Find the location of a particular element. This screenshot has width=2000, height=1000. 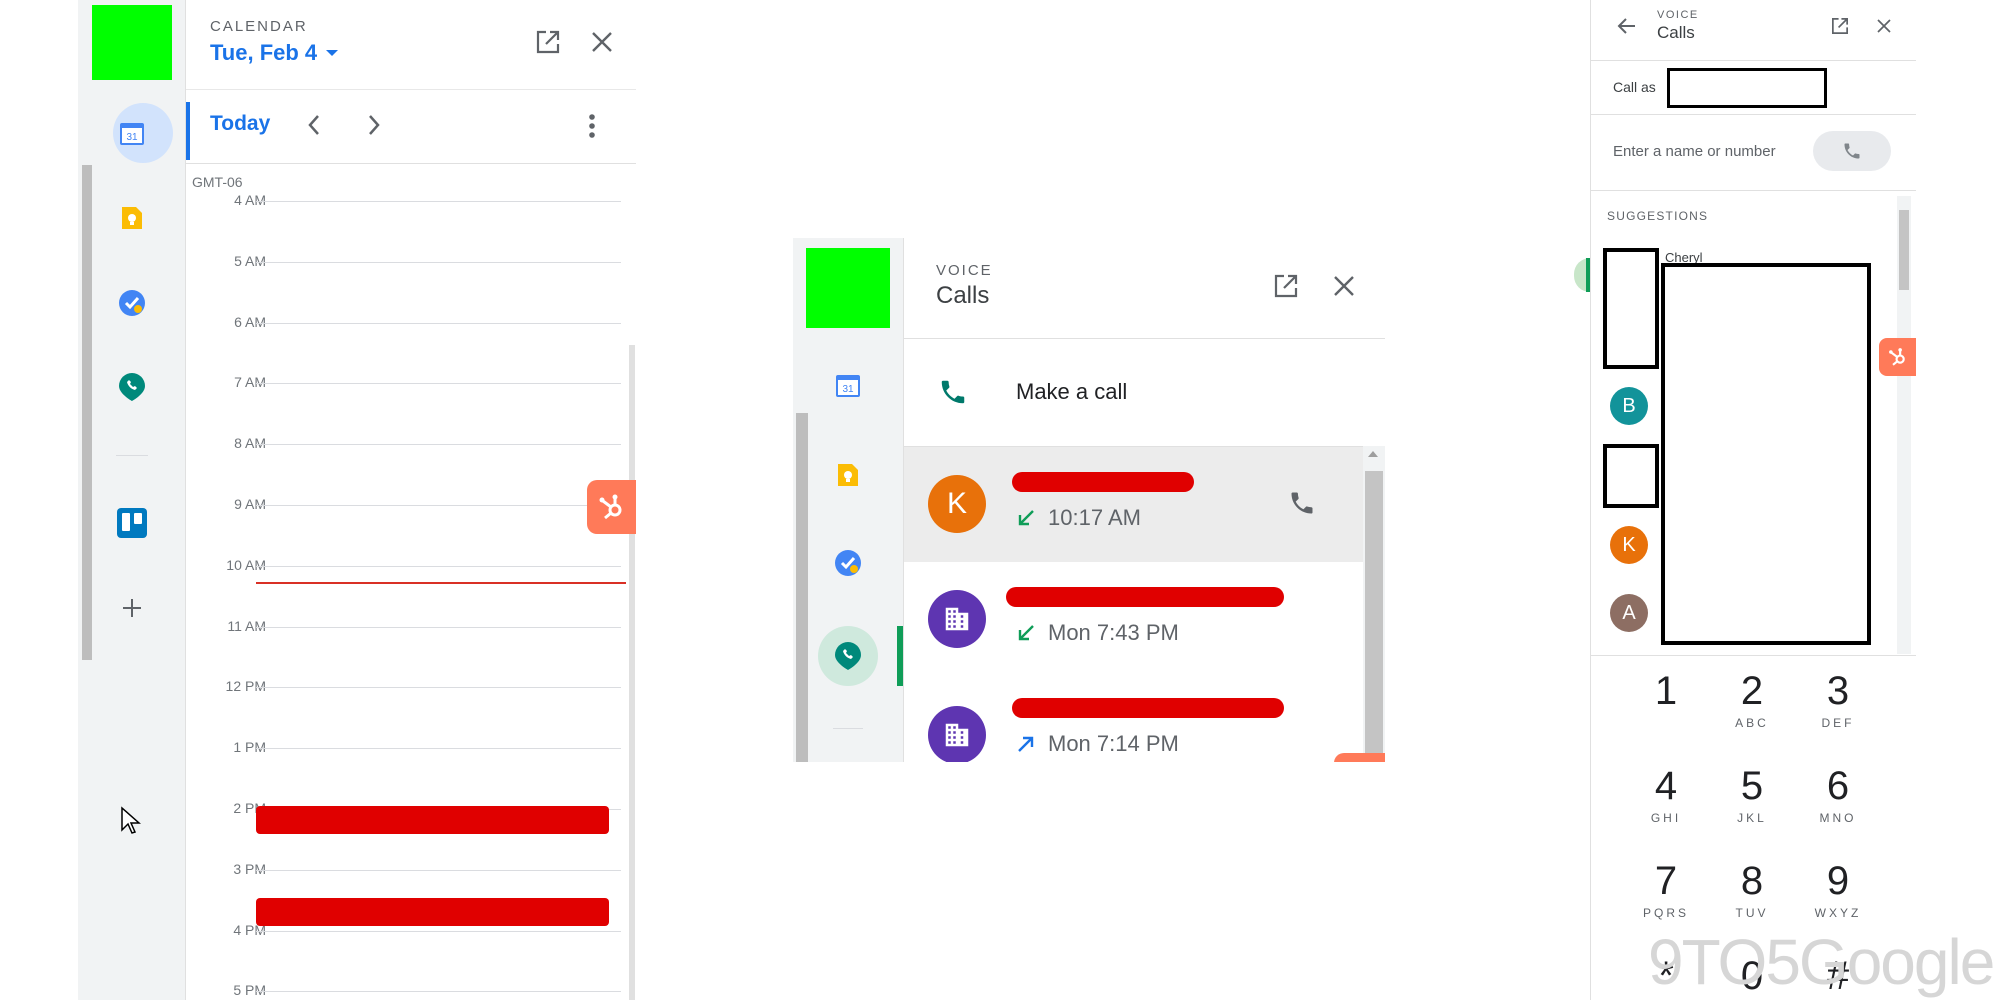

redacted-call-as-number is located at coordinates (1747, 88).